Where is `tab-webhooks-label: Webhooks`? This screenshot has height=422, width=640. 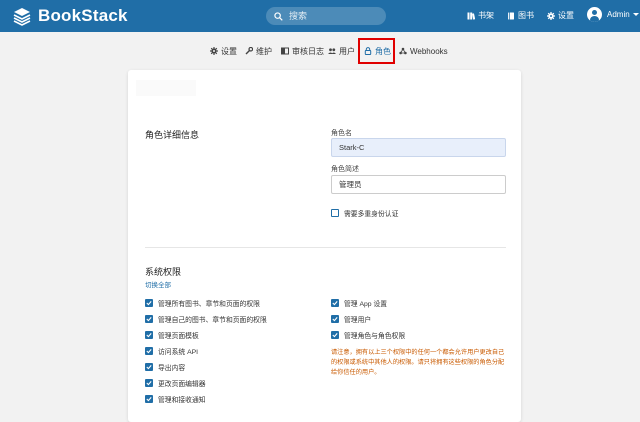 tab-webhooks-label: Webhooks is located at coordinates (429, 51).